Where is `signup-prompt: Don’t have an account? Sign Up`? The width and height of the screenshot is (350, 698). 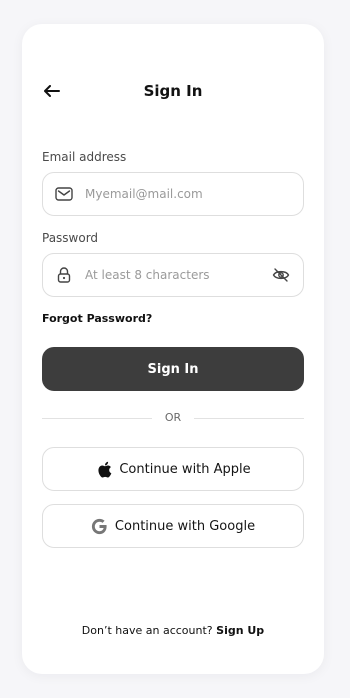
signup-prompt: Don’t have an account? Sign Up is located at coordinates (173, 630).